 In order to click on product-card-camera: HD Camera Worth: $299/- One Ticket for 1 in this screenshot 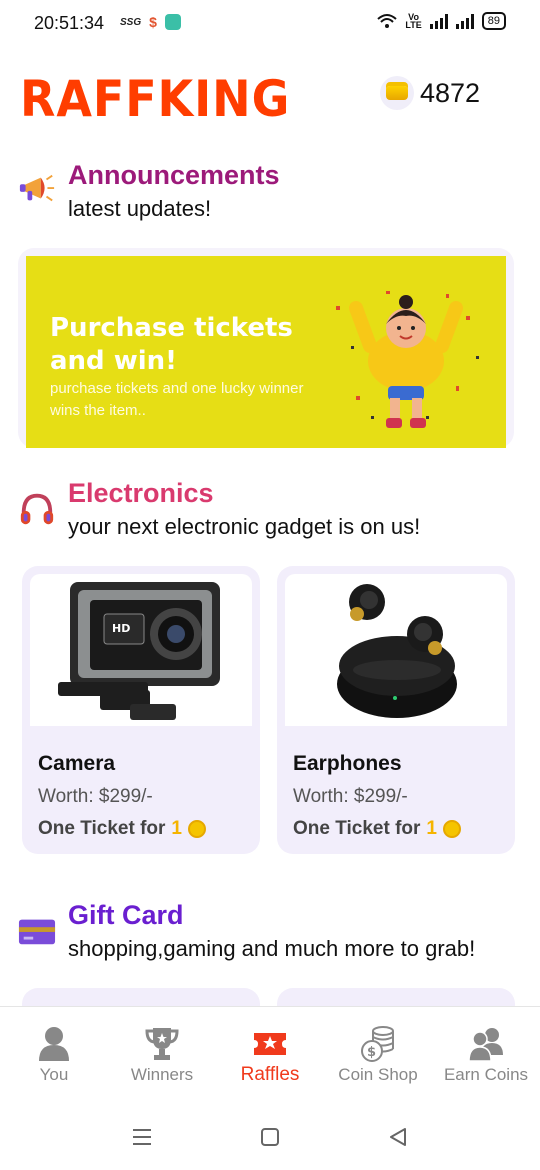, I will do `click(141, 710)`.